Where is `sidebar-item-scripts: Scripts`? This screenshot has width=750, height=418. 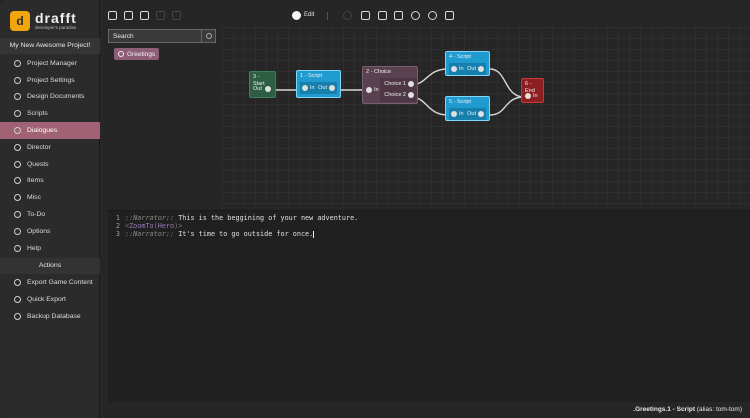 sidebar-item-scripts: Scripts is located at coordinates (50, 113).